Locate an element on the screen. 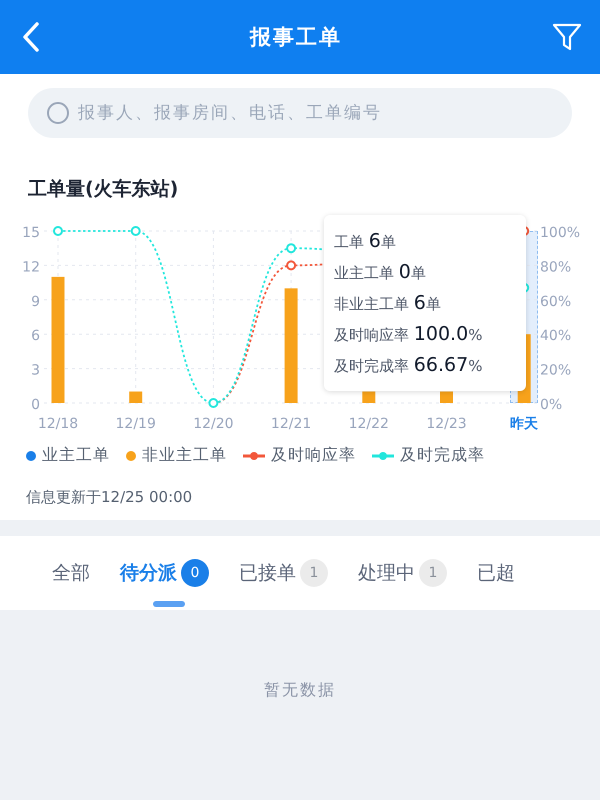 This screenshot has width=600, height=800. page-title: 报事工单 is located at coordinates (296, 37).